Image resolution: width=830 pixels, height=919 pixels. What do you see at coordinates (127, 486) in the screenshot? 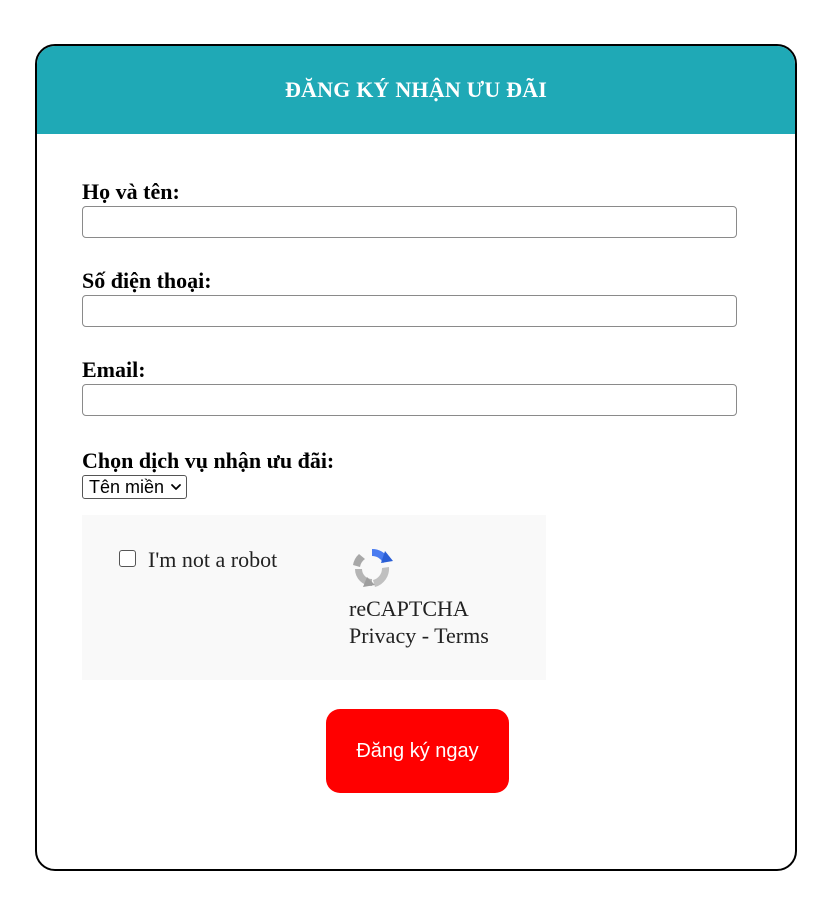
I see `service-select-value: Tên miền` at bounding box center [127, 486].